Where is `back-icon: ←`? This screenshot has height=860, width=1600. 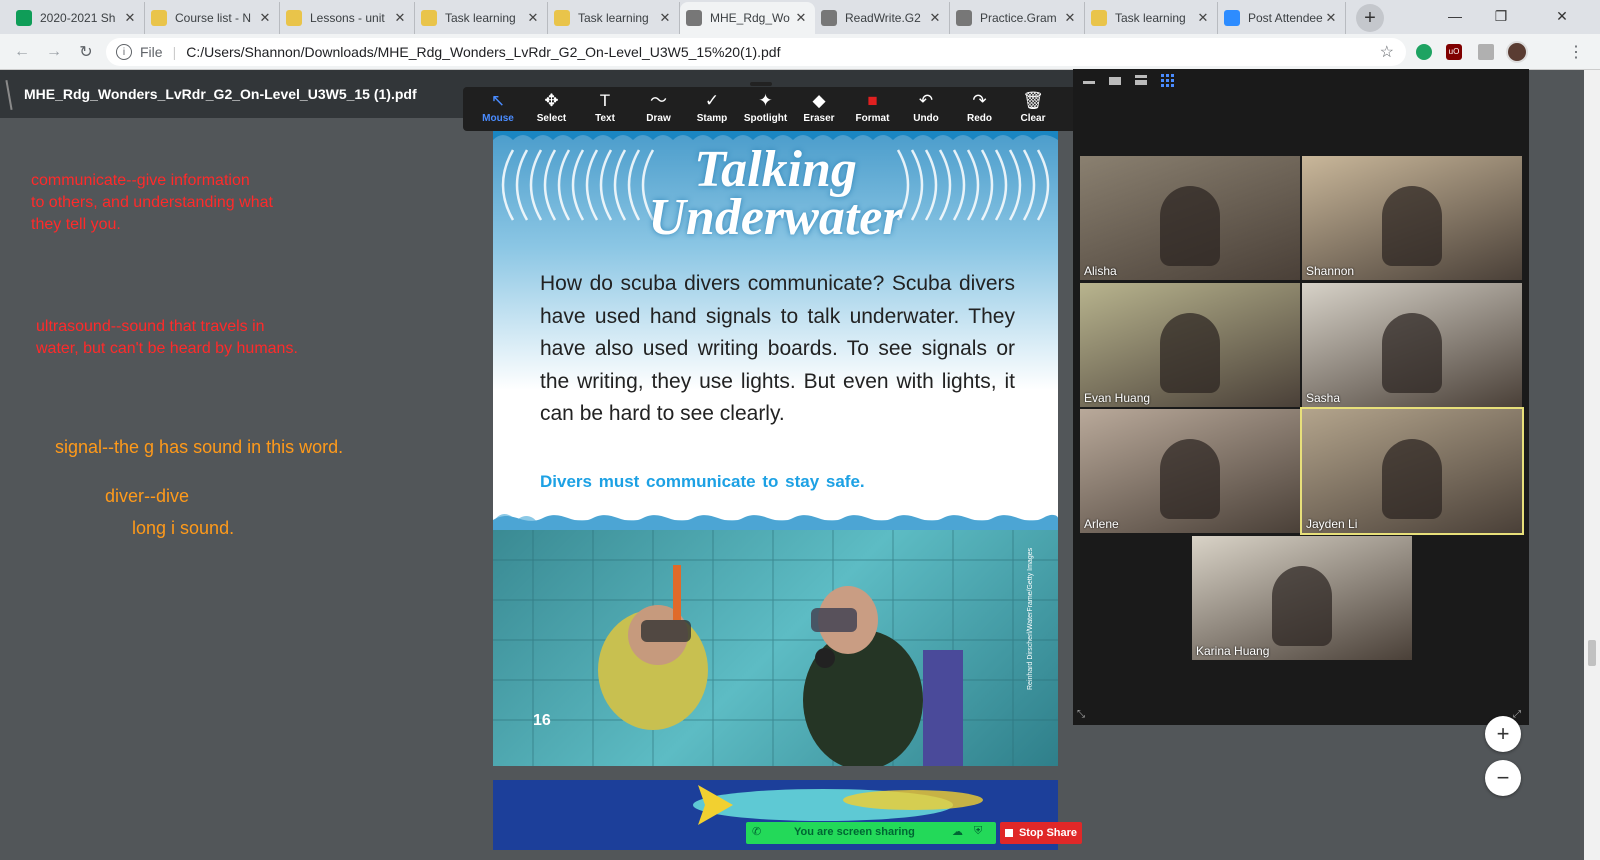 back-icon: ← is located at coordinates (22, 52).